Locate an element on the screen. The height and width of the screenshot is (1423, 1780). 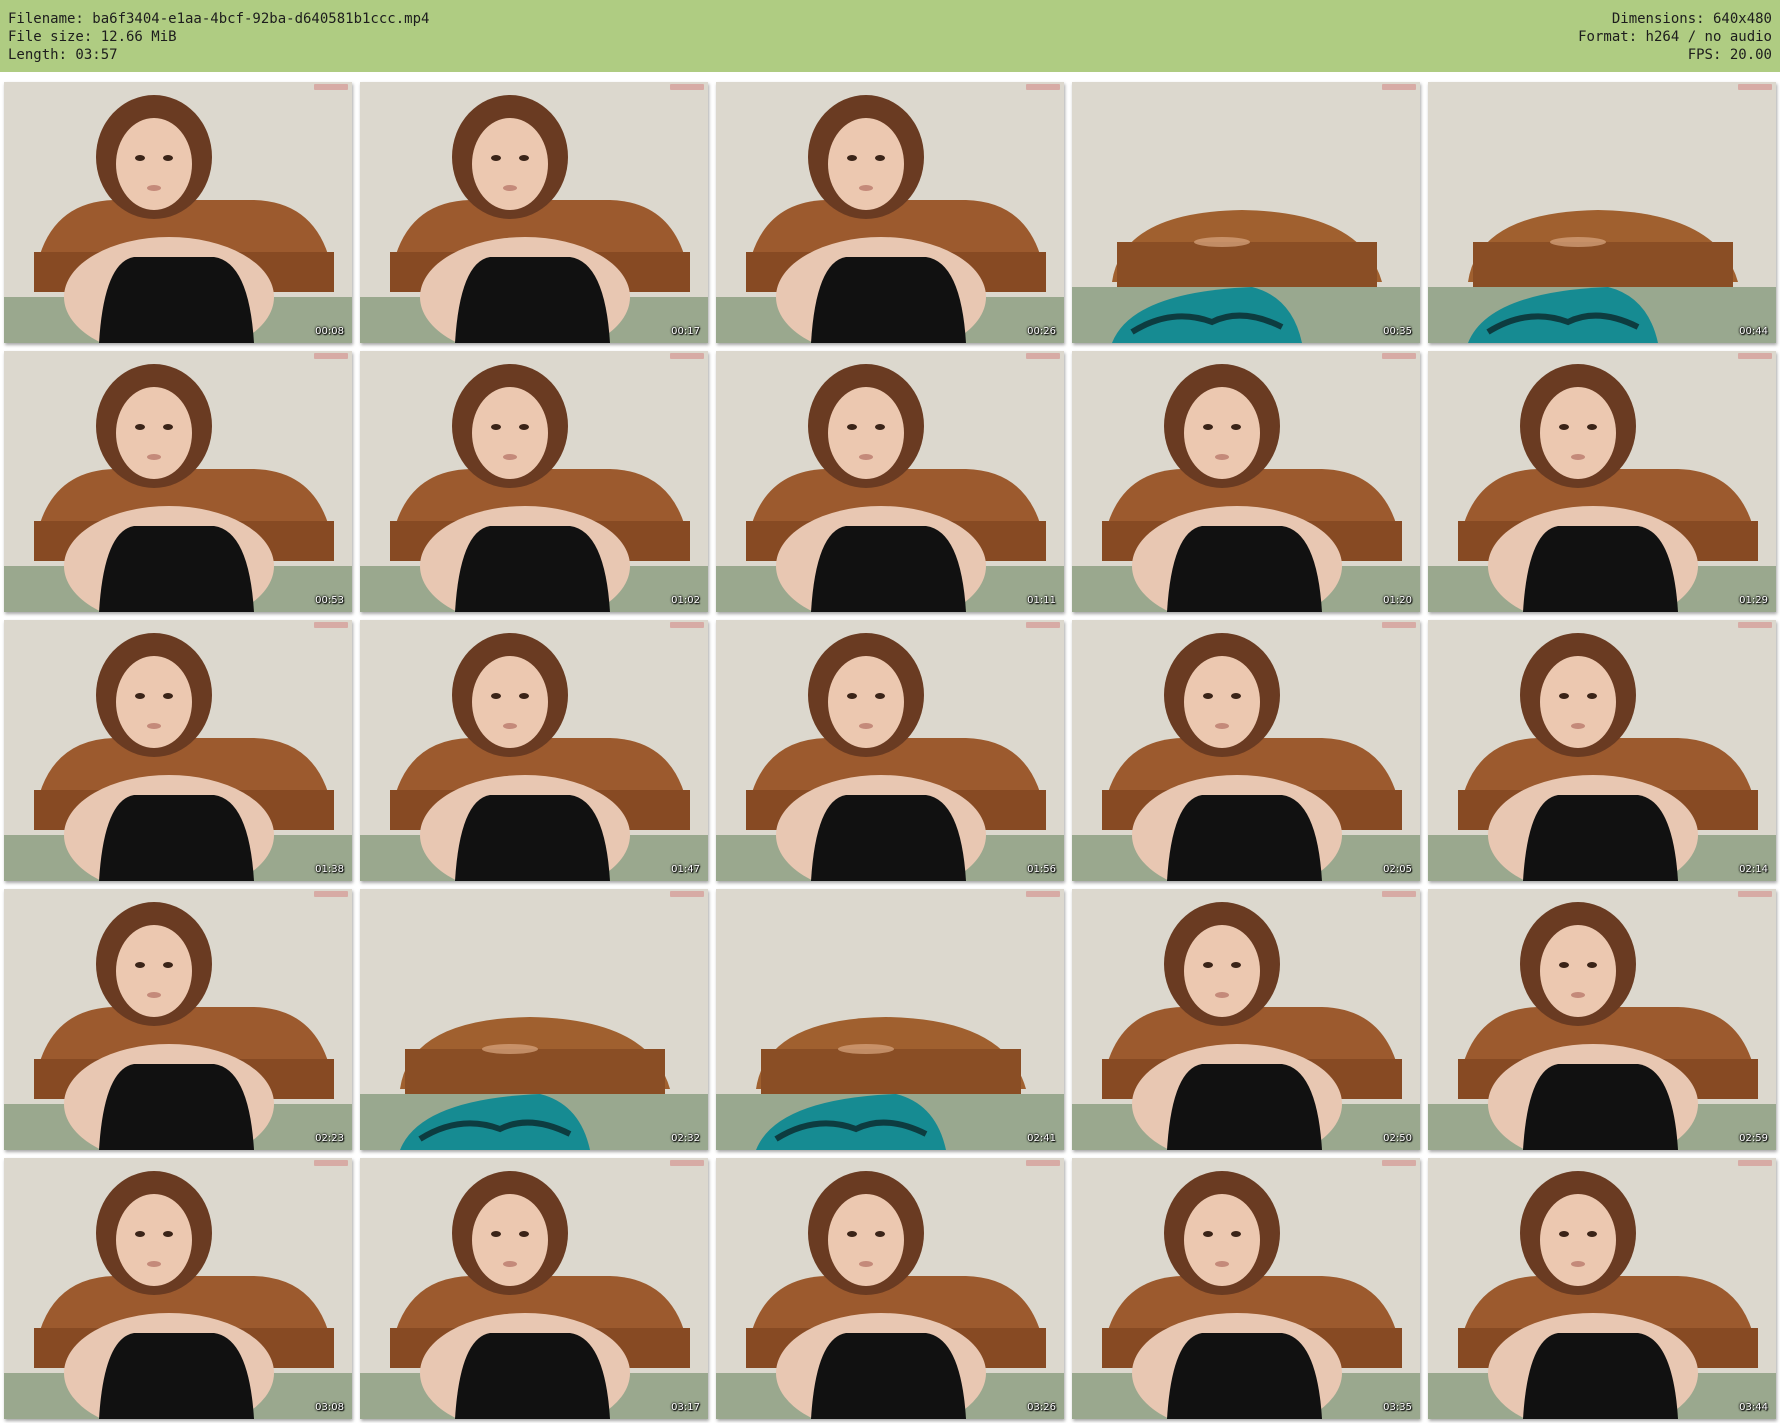
thumbnail: 03:35 is located at coordinates (1246, 1288).